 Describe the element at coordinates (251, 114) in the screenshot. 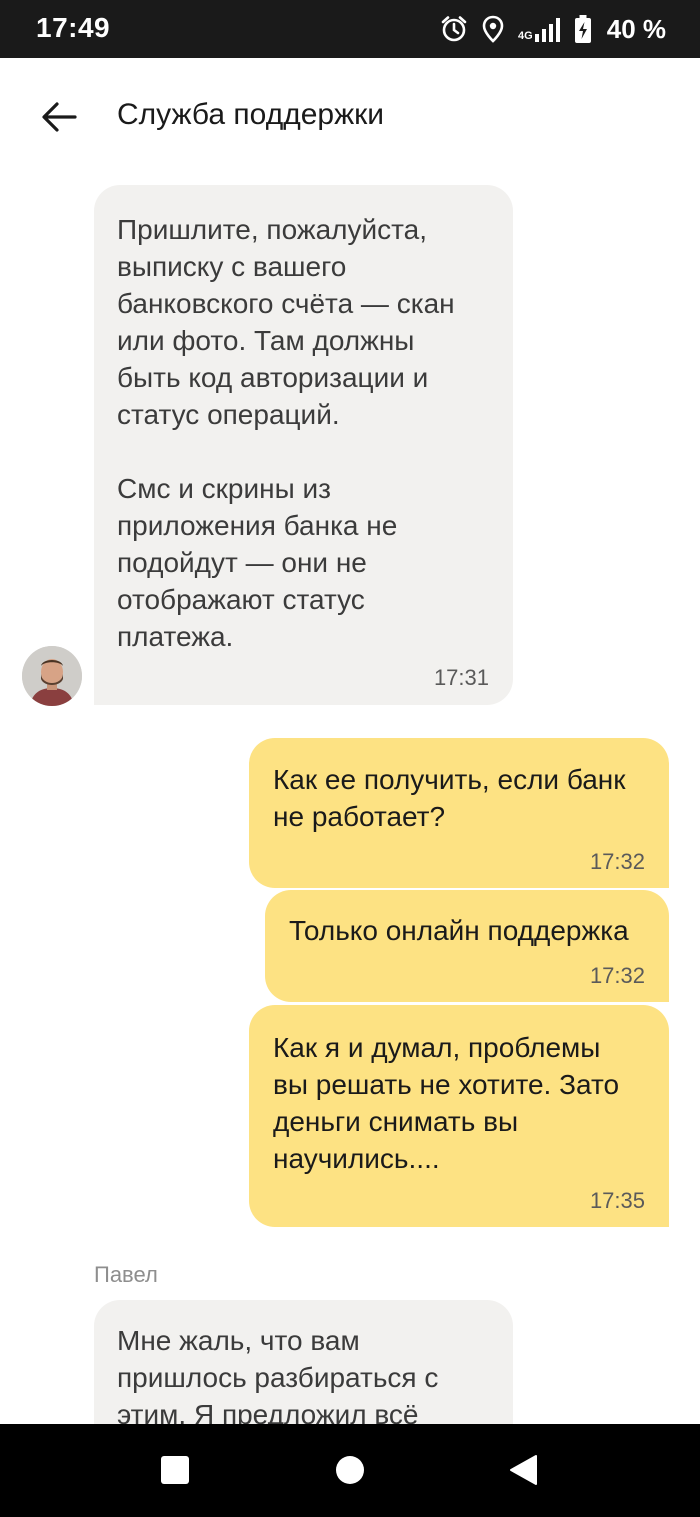

I see `page-title: Служба поддержки` at that location.